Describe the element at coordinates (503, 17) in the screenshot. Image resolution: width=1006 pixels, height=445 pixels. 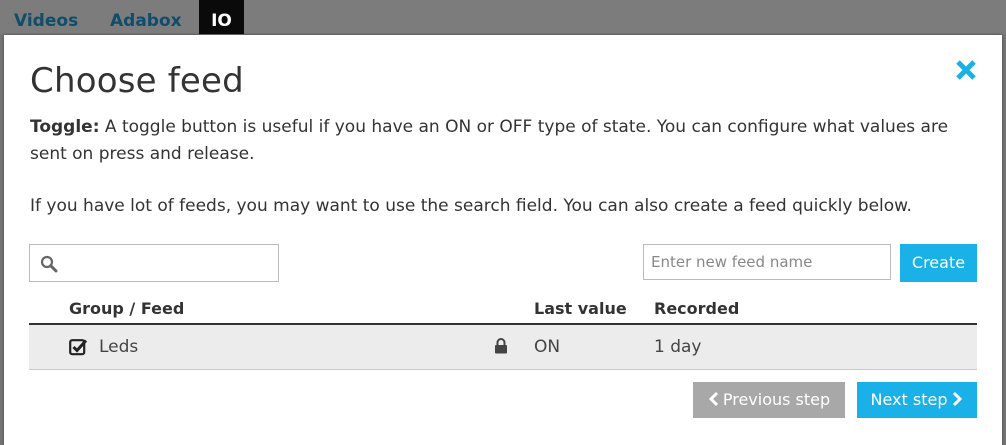
I see `top-navigation: Videos Adabox IO` at that location.